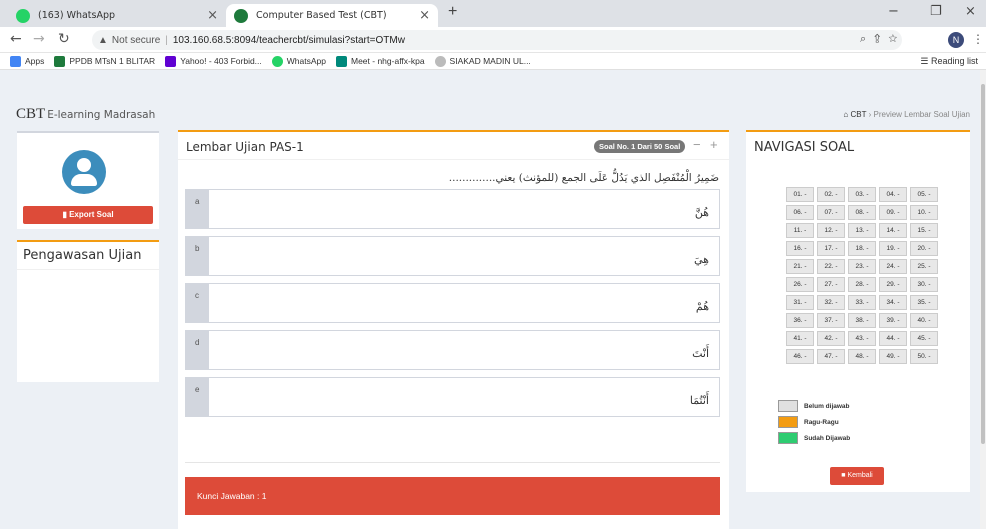 The image size is (986, 529). Describe the element at coordinates (924, 320) in the screenshot. I see `question-nav-cell: 40. -` at that location.